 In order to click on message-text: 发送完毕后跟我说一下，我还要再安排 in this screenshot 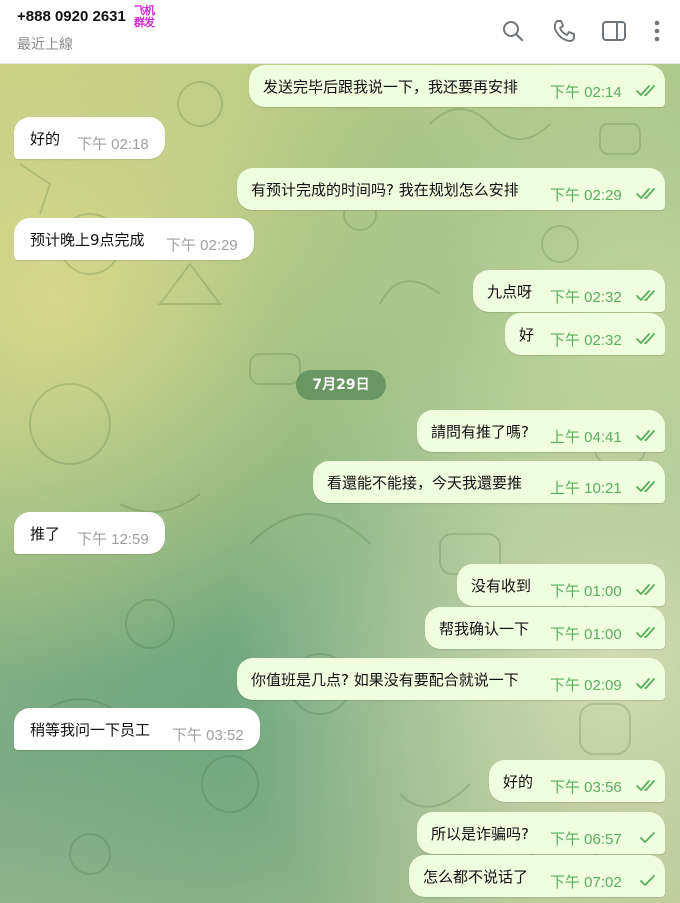, I will do `click(391, 87)`.